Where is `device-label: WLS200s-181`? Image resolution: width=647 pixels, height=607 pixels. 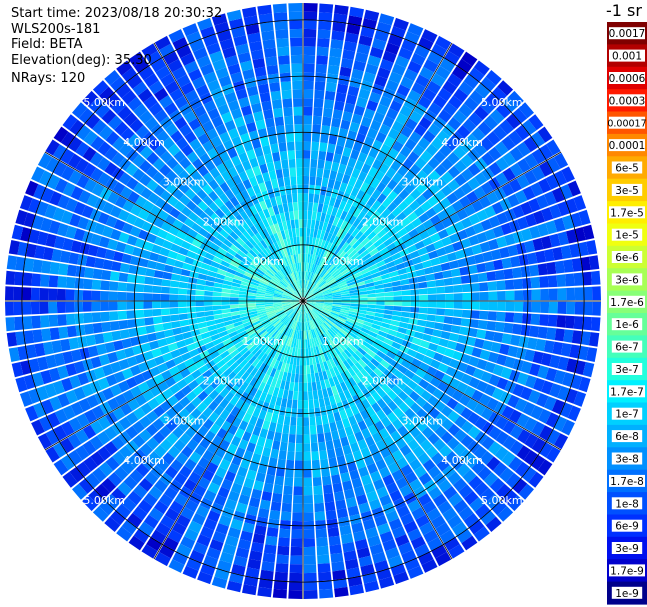 device-label: WLS200s-181 is located at coordinates (56, 29).